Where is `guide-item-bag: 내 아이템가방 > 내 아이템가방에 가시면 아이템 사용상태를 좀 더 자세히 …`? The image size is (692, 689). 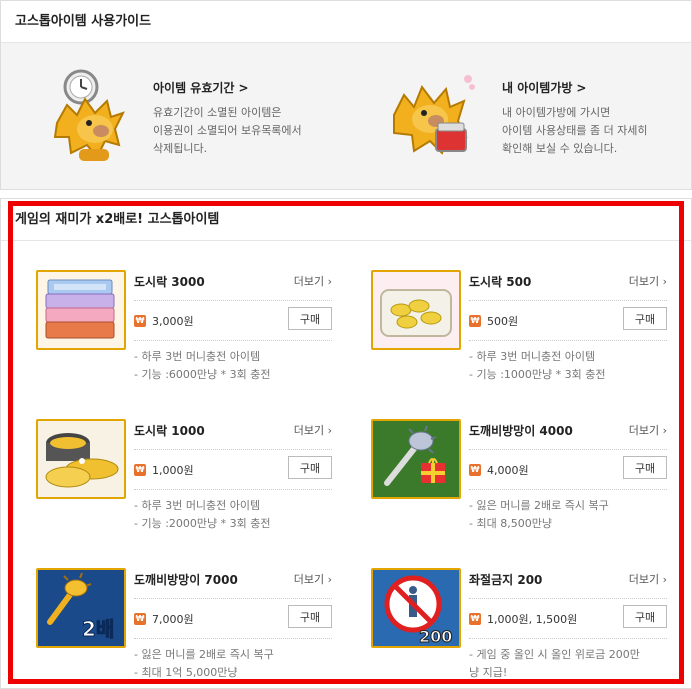 guide-item-bag: 내 아이템가방 > 내 아이템가방에 가시면 아이템 사용상태를 좀 더 자세히 … is located at coordinates (518, 116).